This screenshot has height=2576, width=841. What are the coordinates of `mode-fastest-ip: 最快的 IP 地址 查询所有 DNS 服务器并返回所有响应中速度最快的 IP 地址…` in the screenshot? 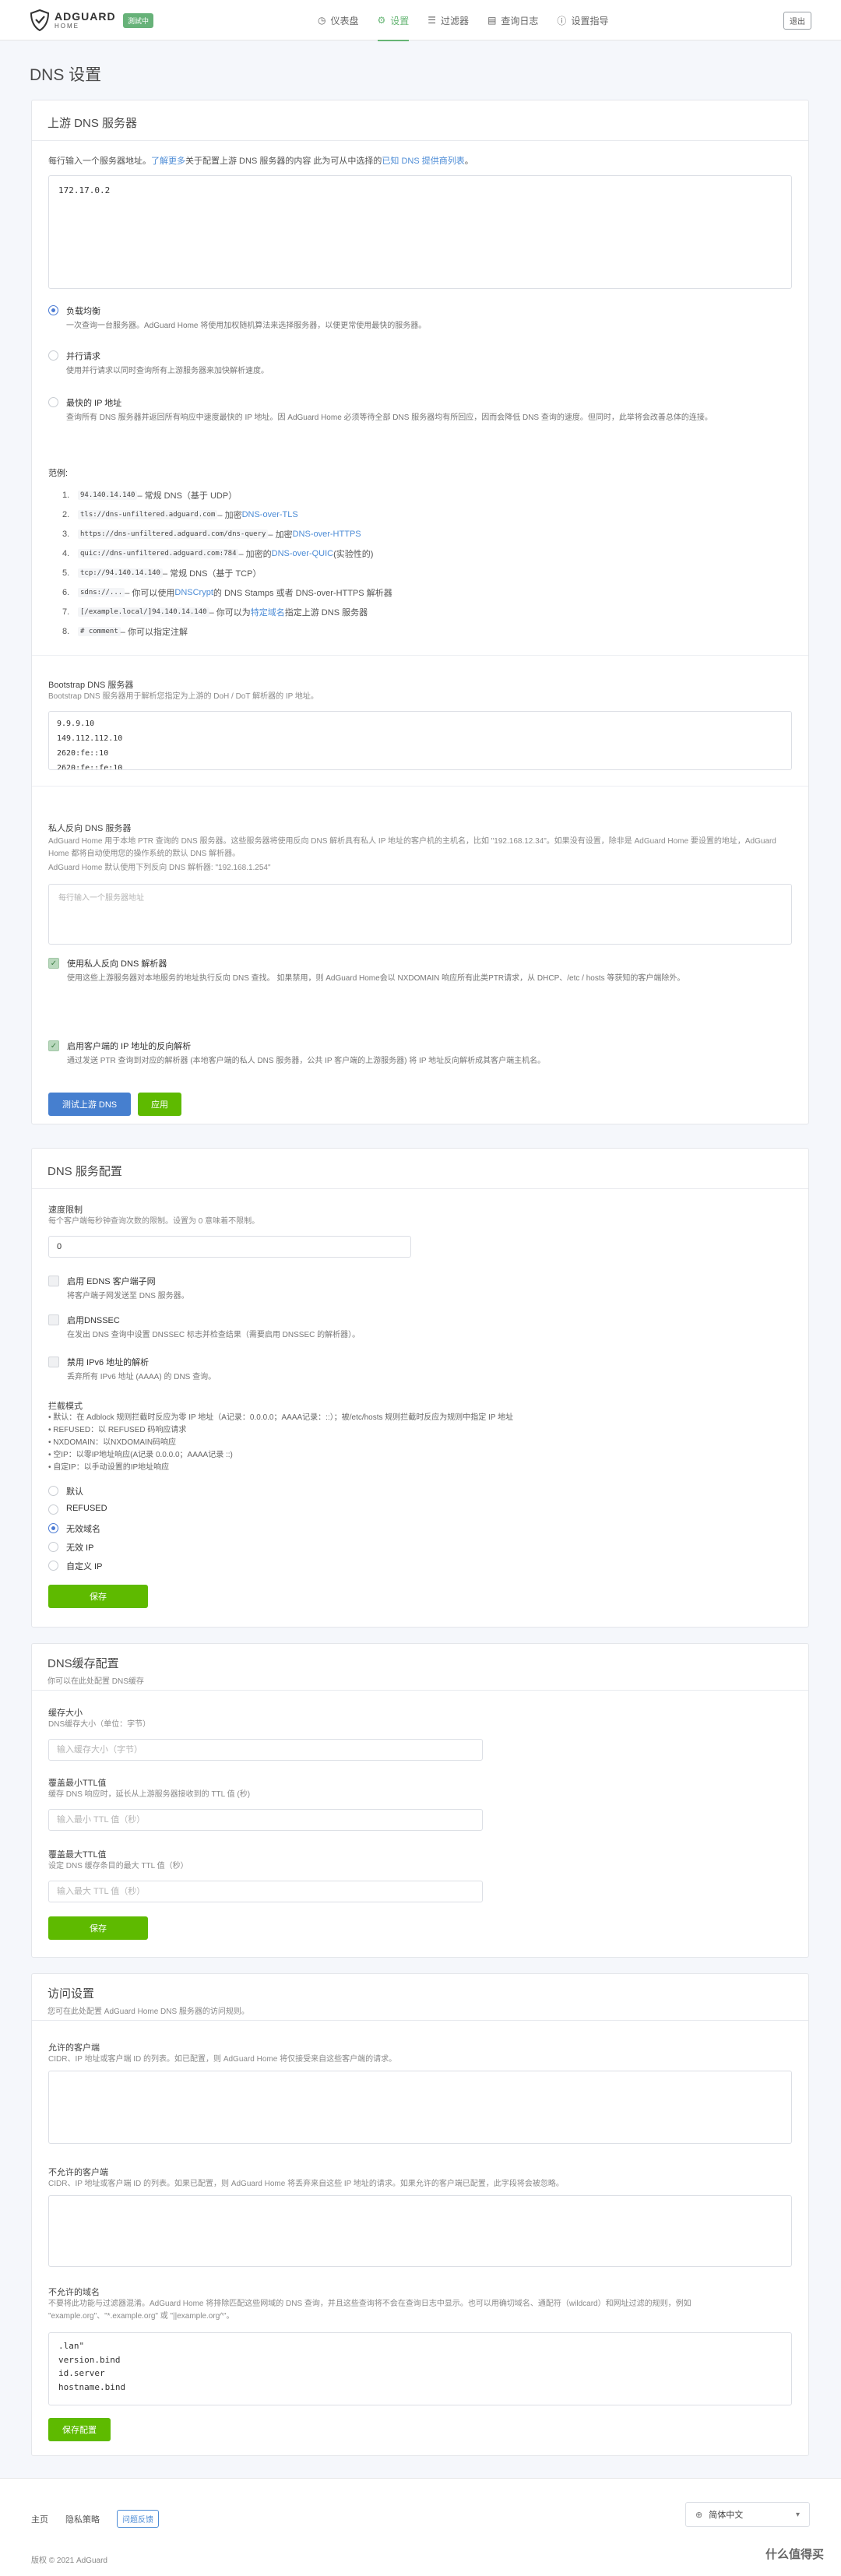 It's located at (410, 410).